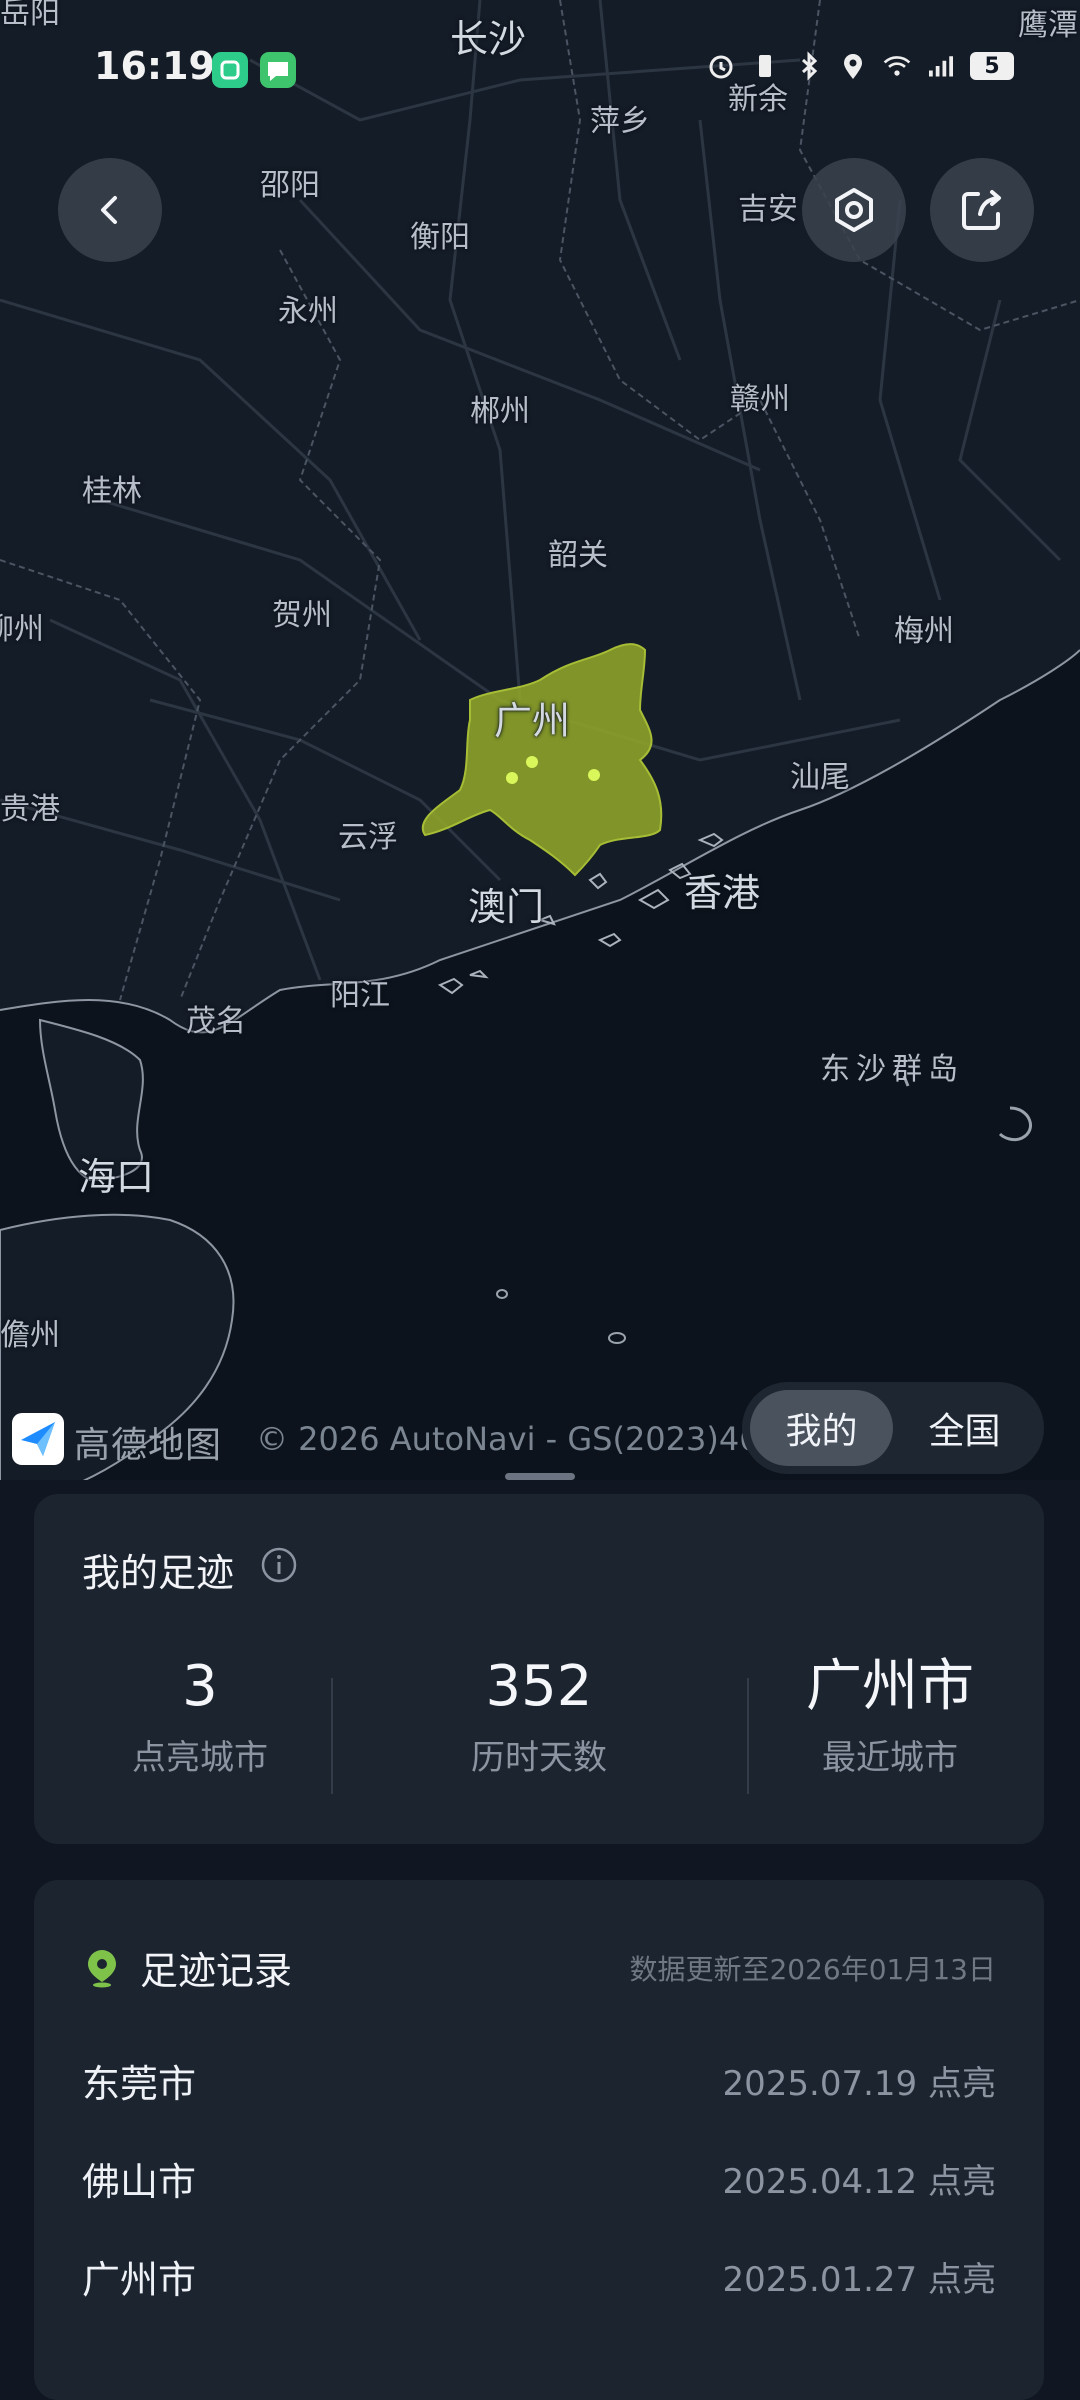  Describe the element at coordinates (765, 66) in the screenshot. I see `vibrate-icon` at that location.